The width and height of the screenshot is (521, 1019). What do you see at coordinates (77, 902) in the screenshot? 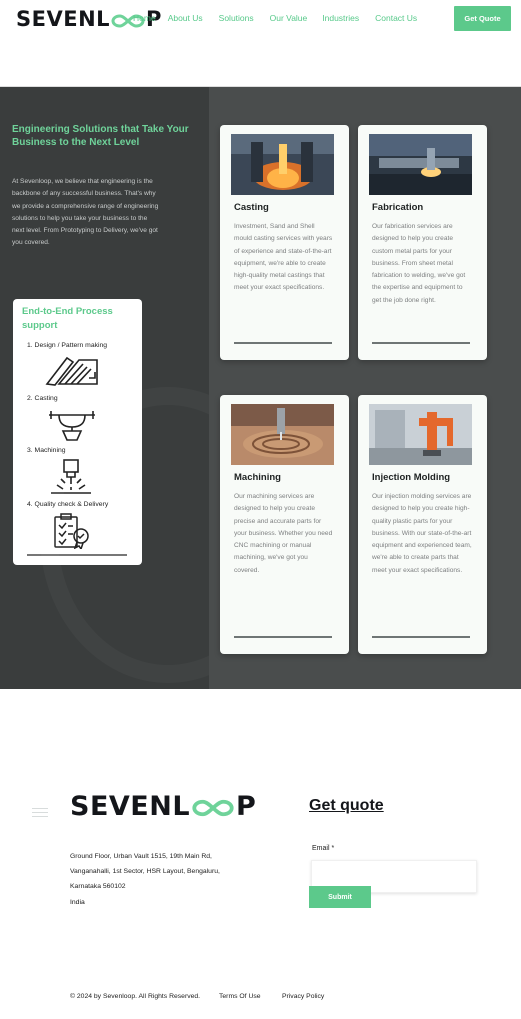
I see `address-country: India` at bounding box center [77, 902].